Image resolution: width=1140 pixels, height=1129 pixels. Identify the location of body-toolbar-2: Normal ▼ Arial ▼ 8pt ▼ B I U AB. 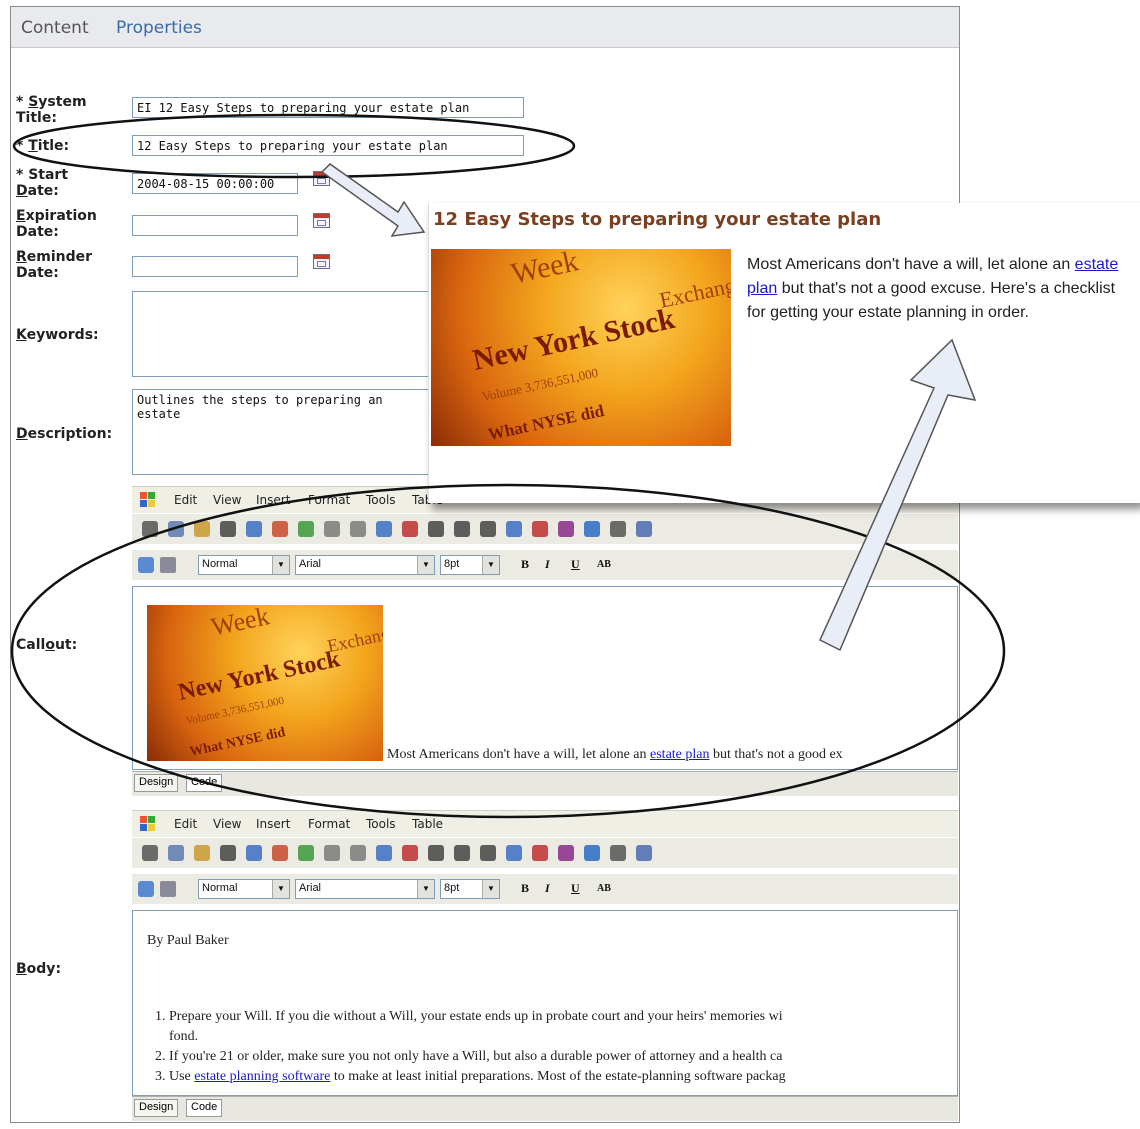
(545, 889).